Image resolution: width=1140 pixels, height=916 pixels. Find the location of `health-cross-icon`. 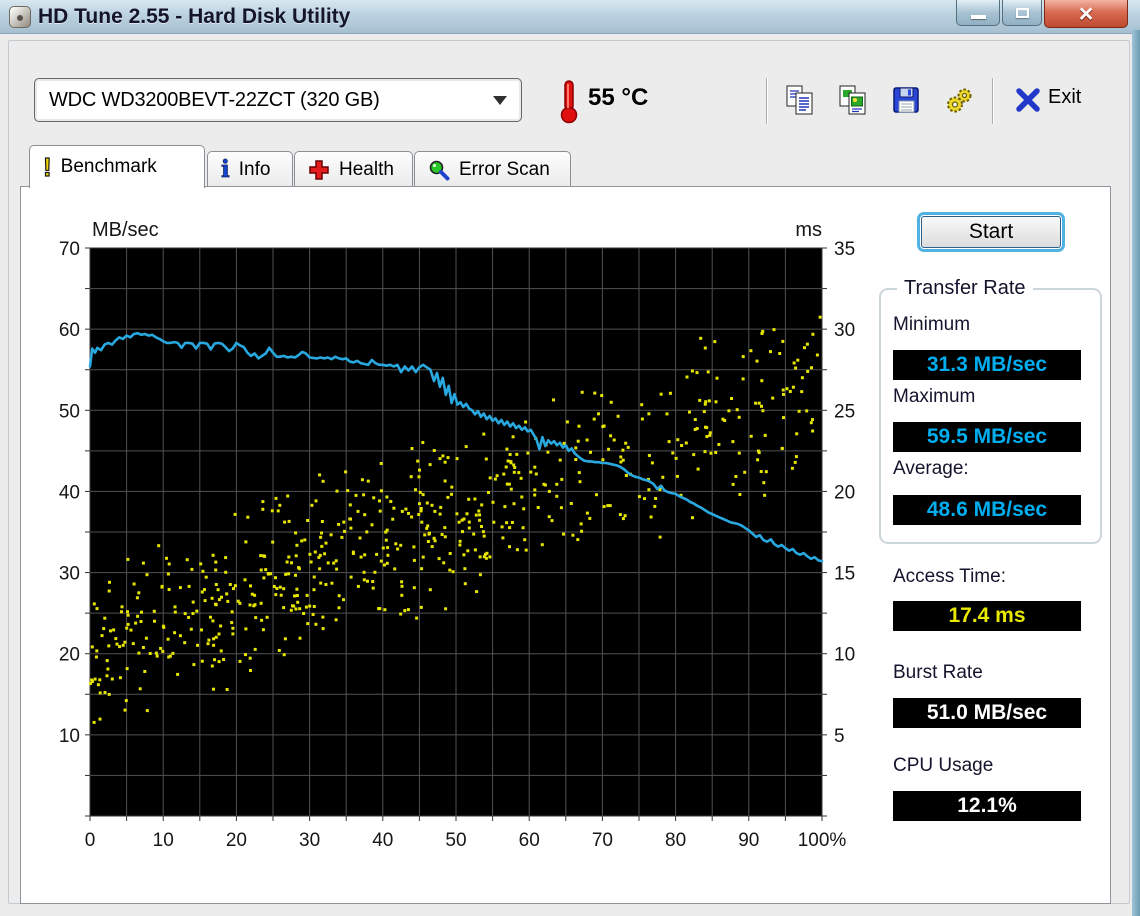

health-cross-icon is located at coordinates (319, 169).